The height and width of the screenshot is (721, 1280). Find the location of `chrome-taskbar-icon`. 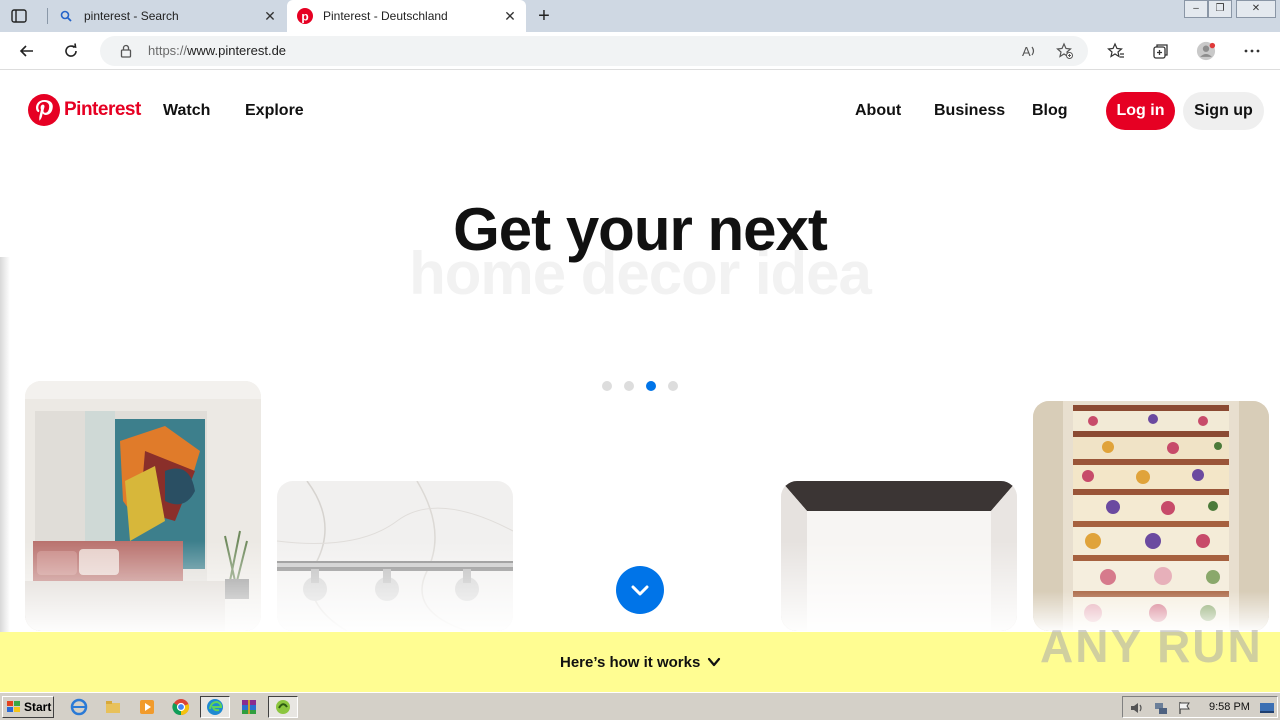

chrome-taskbar-icon is located at coordinates (181, 707).